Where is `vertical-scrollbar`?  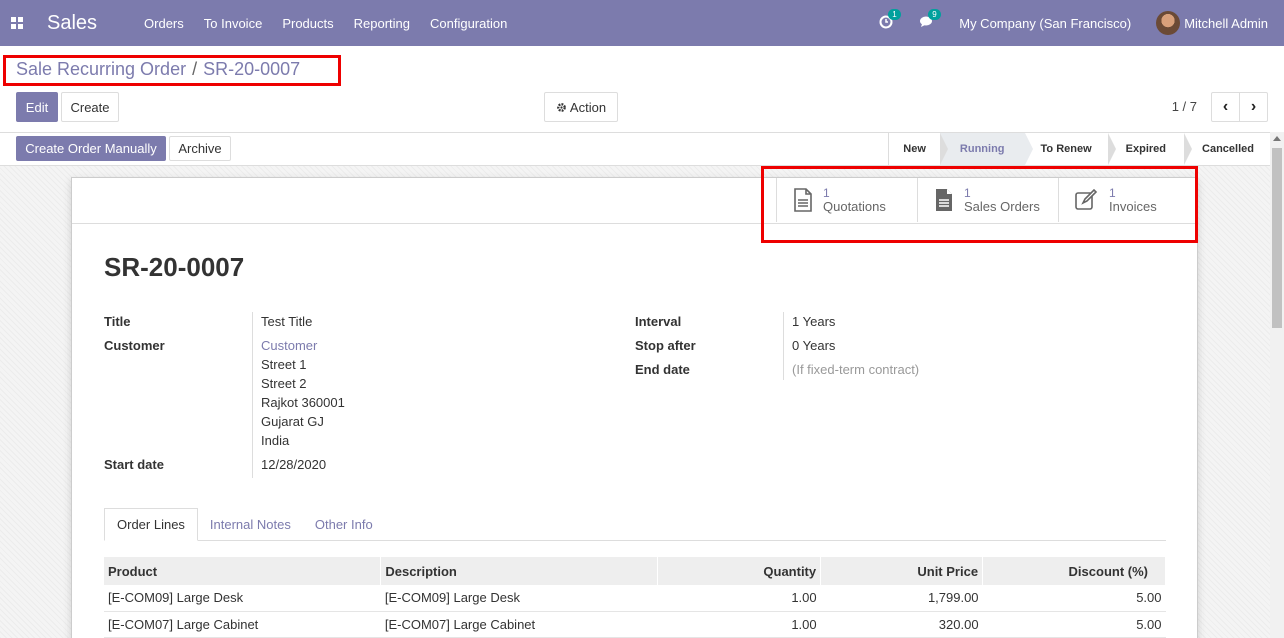 vertical-scrollbar is located at coordinates (1277, 385).